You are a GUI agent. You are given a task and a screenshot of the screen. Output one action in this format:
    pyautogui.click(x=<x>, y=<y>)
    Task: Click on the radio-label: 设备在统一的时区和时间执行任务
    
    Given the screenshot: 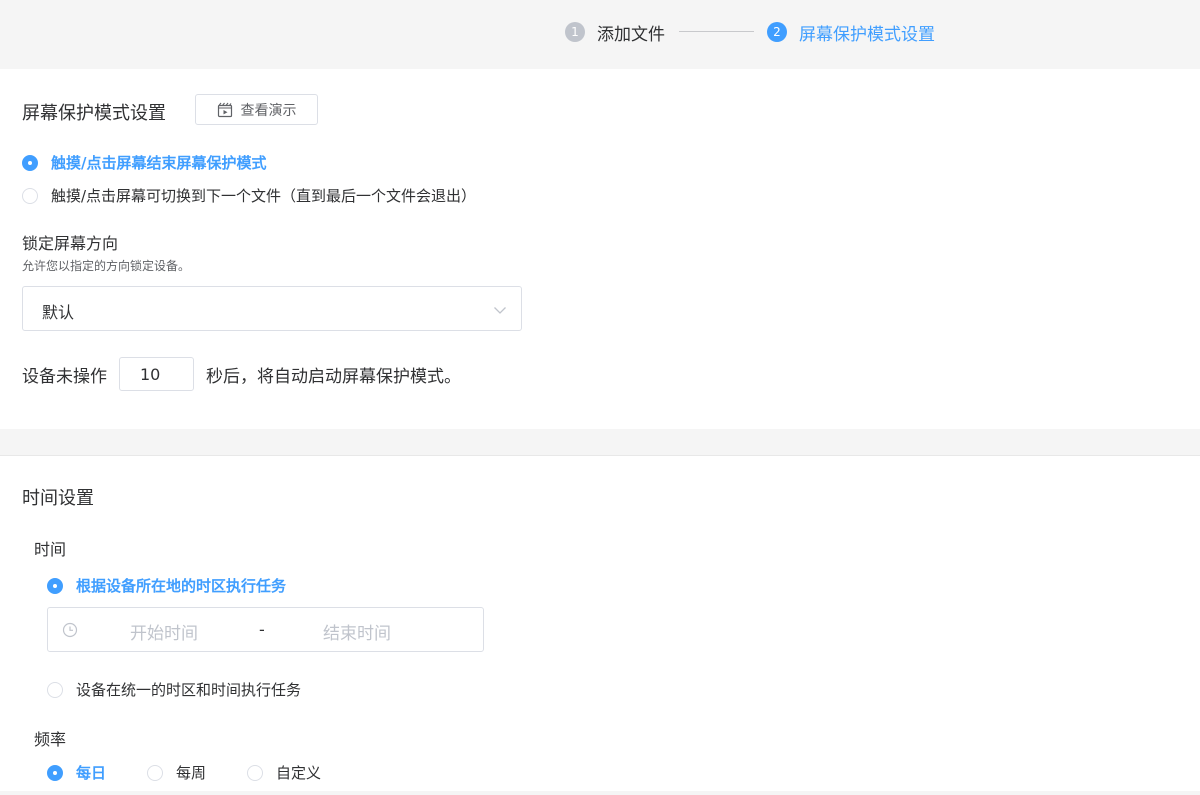 What is the action you would take?
    pyautogui.click(x=189, y=690)
    